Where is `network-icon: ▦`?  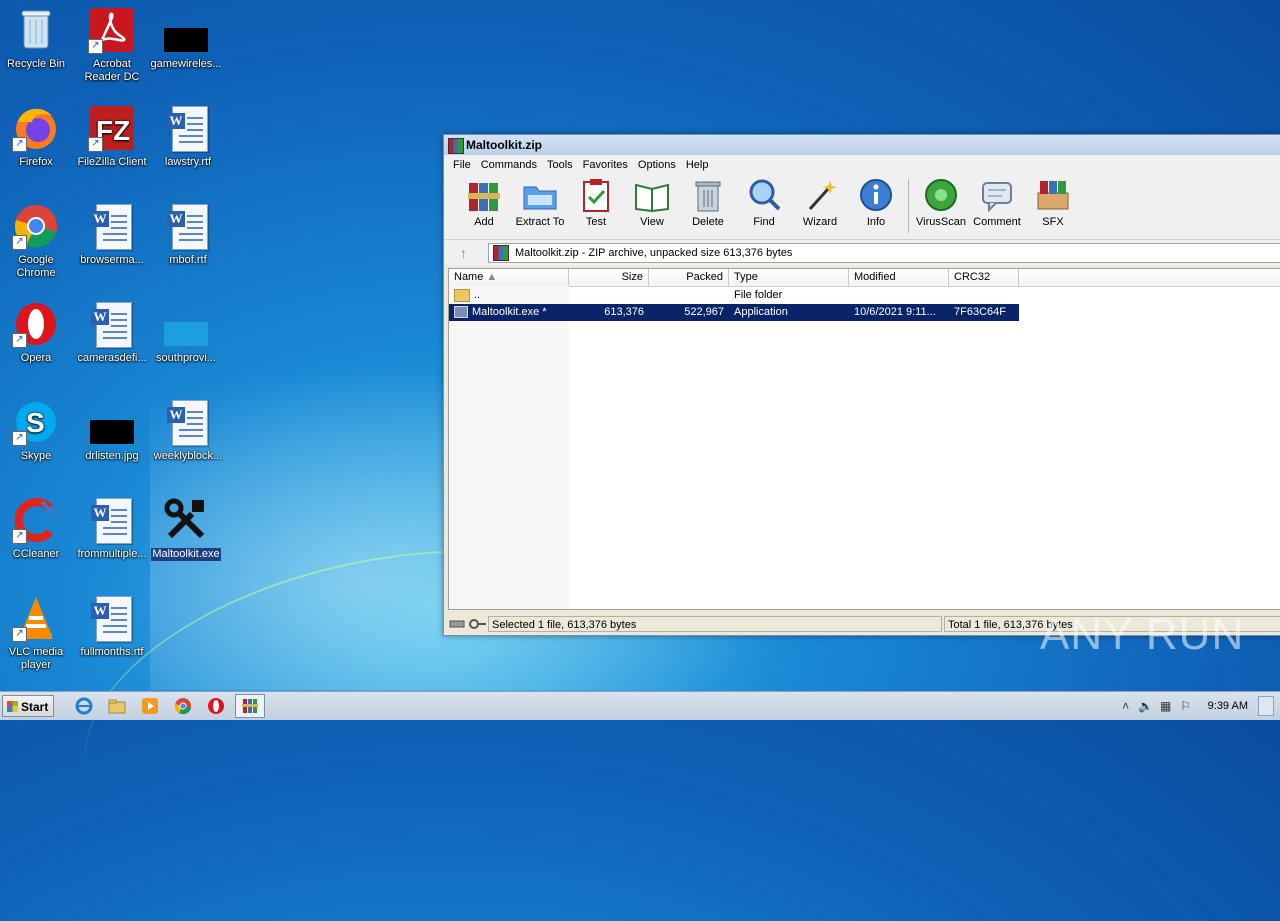 network-icon: ▦ is located at coordinates (1166, 706).